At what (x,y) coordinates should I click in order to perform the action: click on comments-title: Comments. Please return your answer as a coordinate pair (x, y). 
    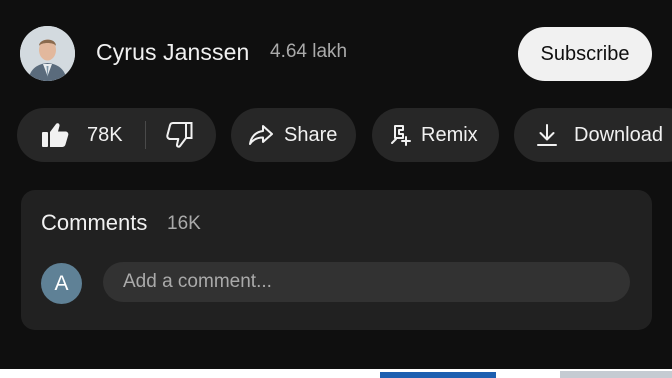
    Looking at the image, I should click on (94, 222).